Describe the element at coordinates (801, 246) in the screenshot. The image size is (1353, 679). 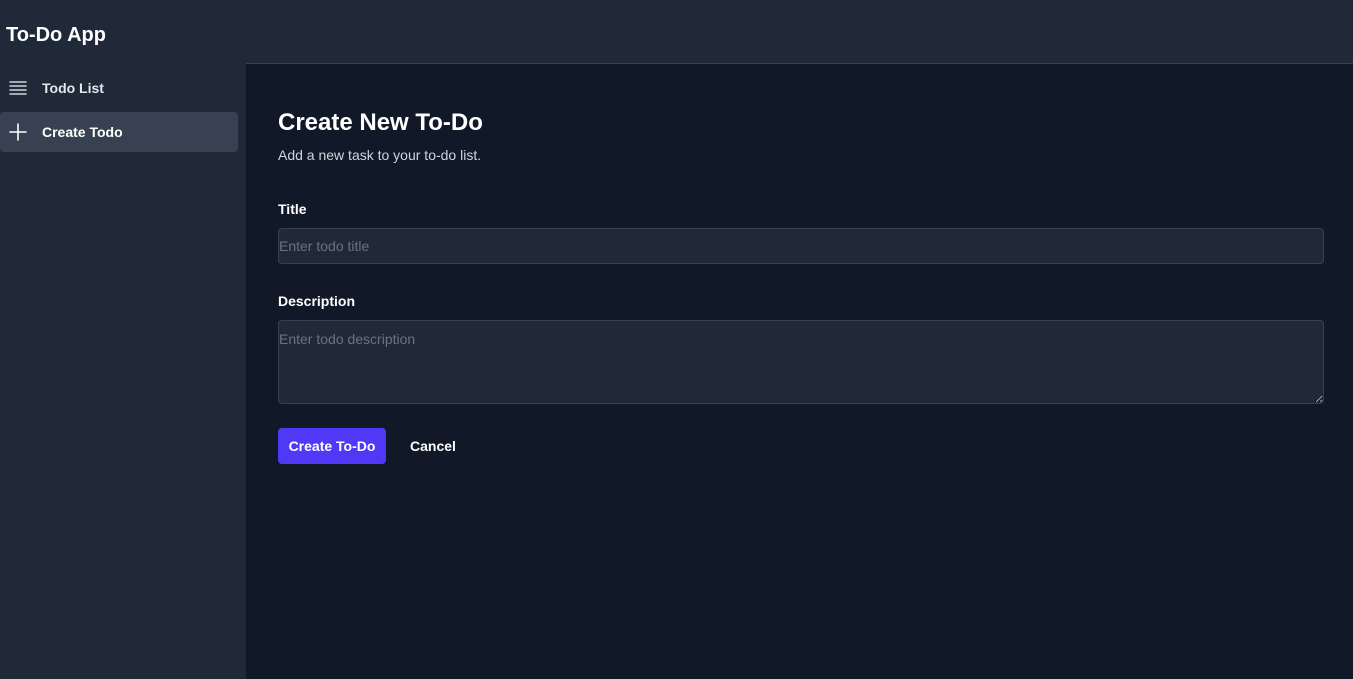
I see `title-input` at that location.